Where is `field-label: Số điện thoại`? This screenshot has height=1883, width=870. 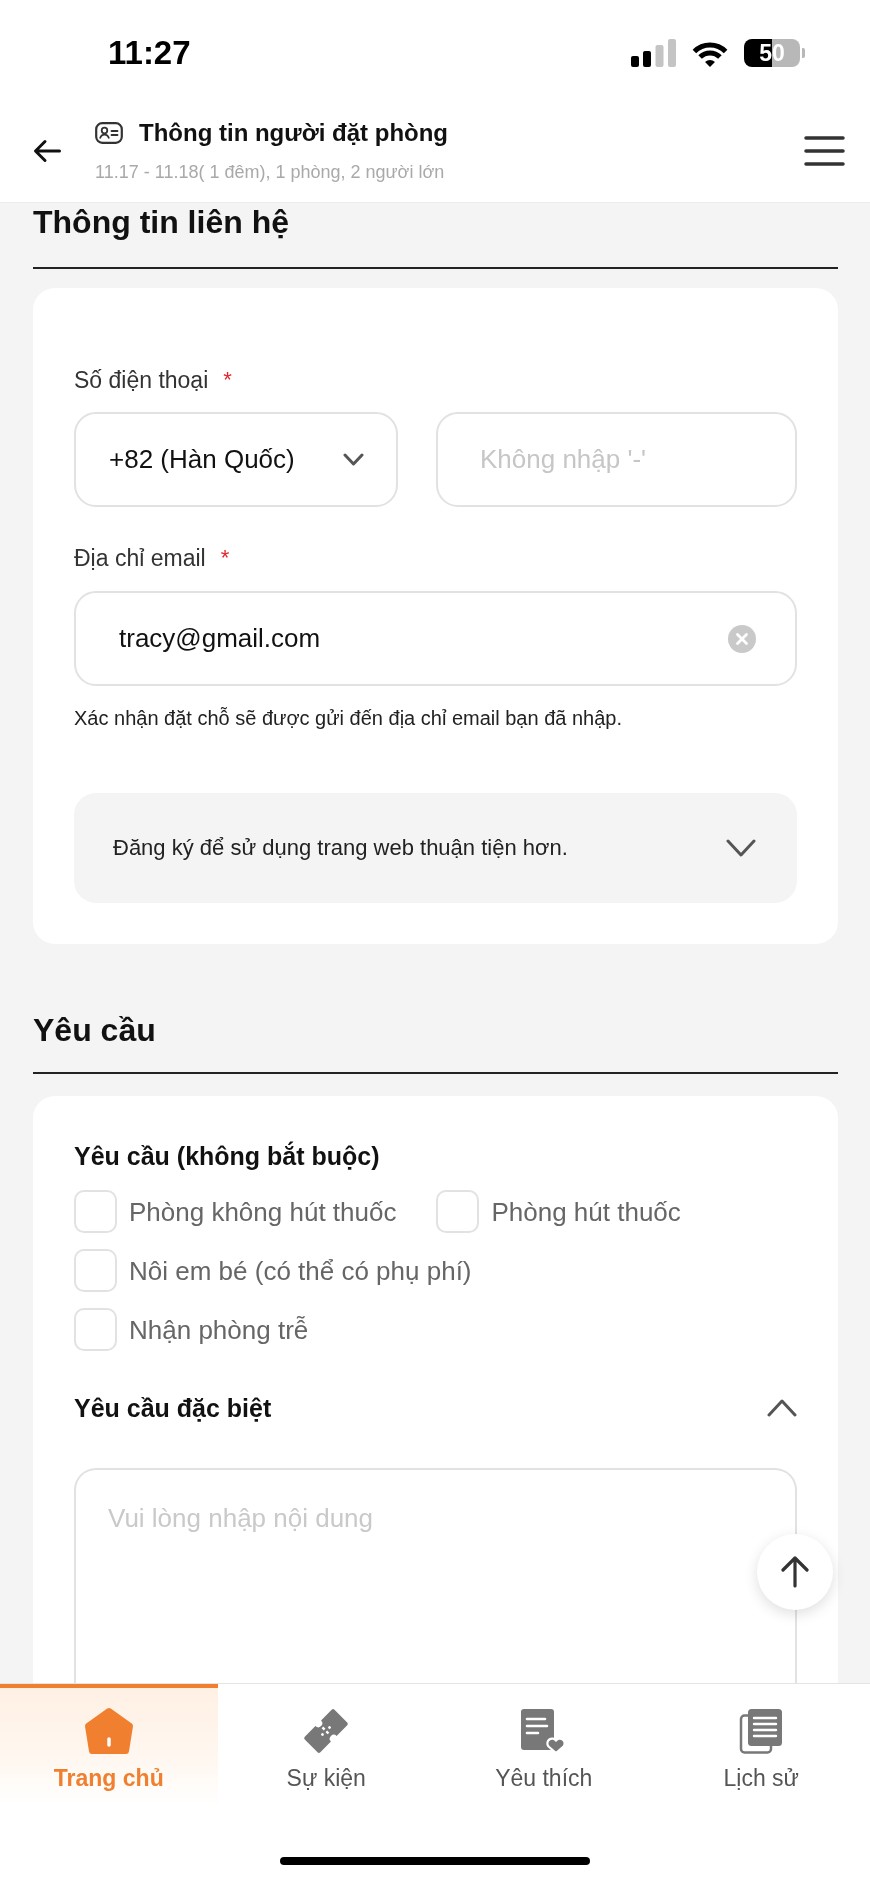 field-label: Số điện thoại is located at coordinates (141, 380).